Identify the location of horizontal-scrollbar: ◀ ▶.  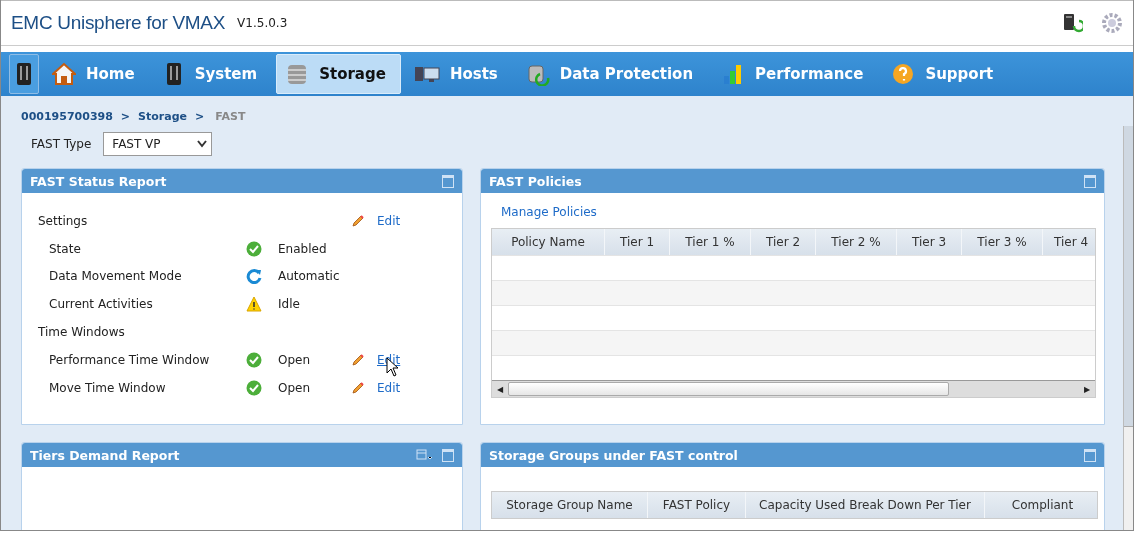
(793, 388).